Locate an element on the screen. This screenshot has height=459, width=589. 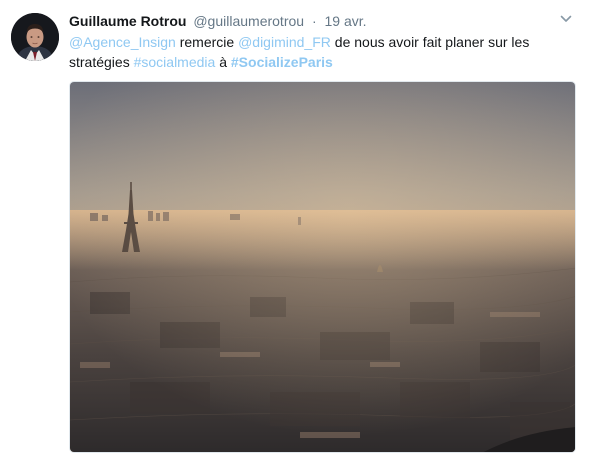
mention-agence-insign: @Agence_Insign is located at coordinates (122, 42).